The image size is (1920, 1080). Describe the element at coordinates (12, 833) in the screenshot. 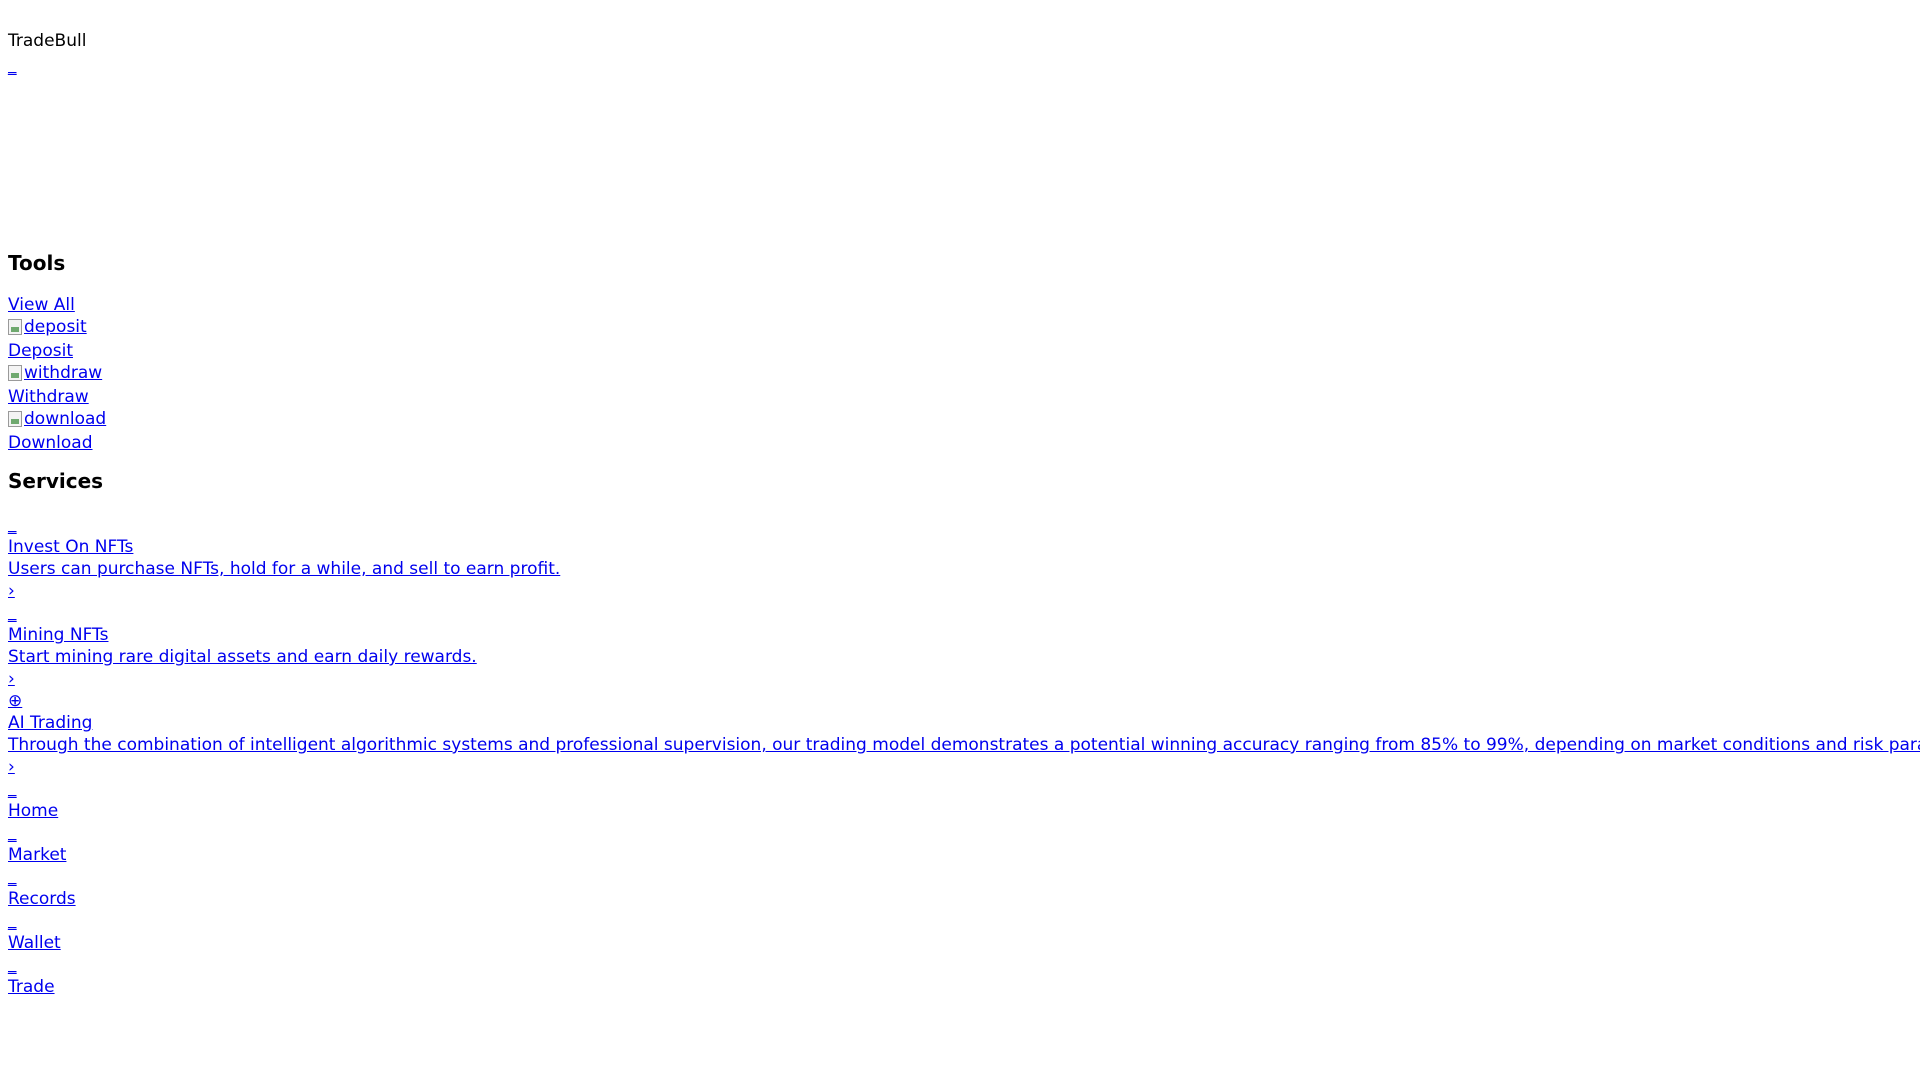

I see `market-icon: _` at that location.